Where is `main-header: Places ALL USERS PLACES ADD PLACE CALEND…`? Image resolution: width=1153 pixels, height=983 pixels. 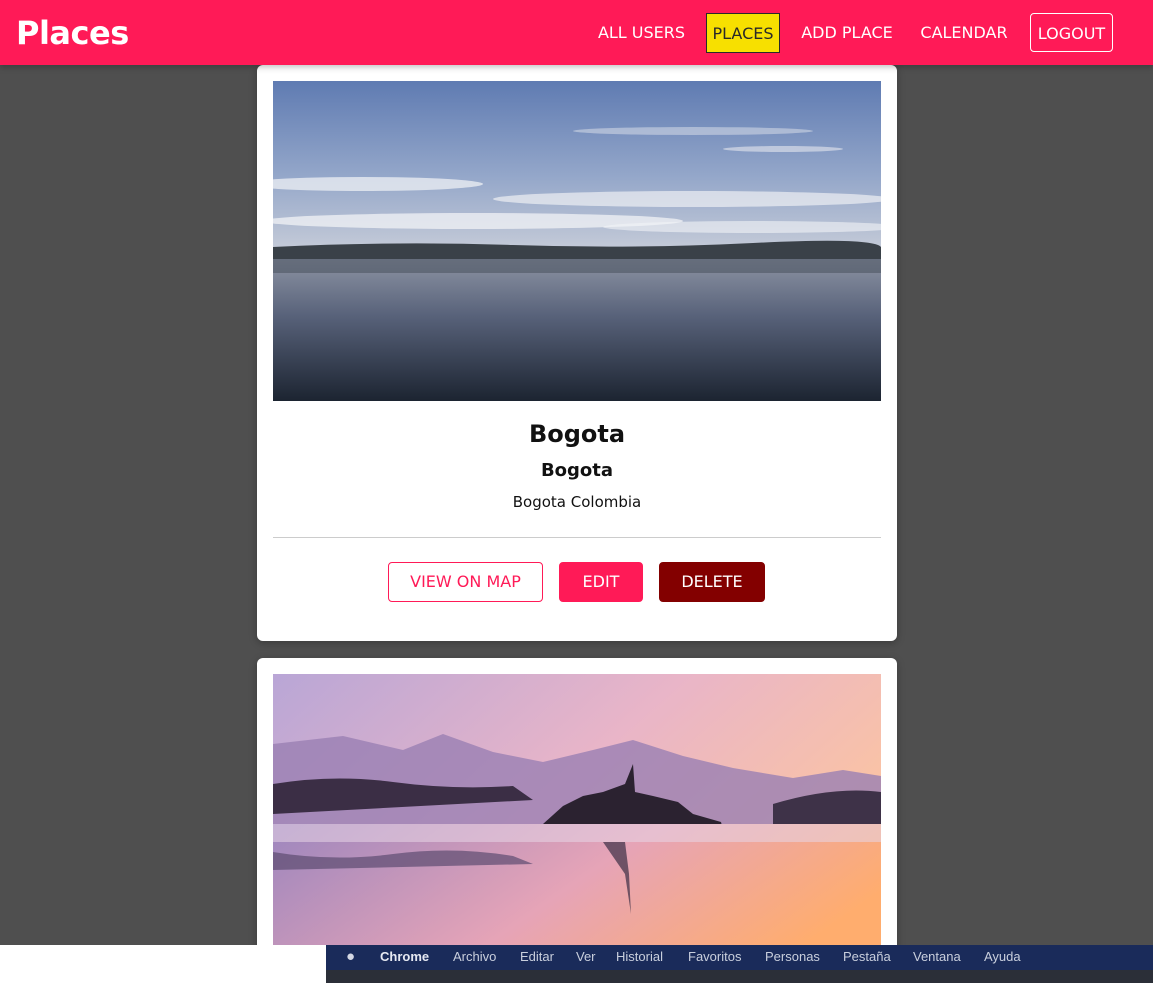 main-header: Places ALL USERS PLACES ADD PLACE CALEND… is located at coordinates (576, 32).